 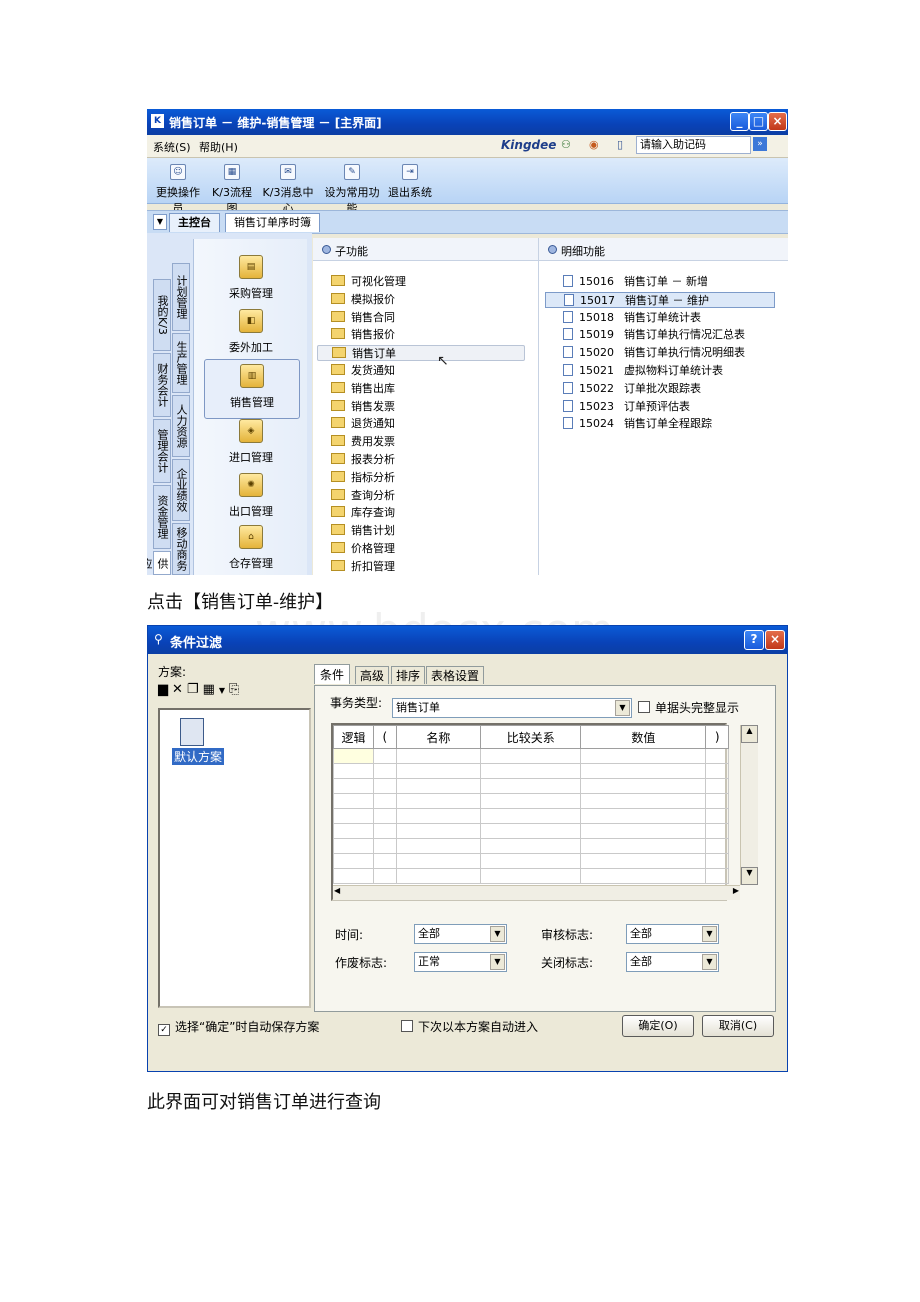 I want to click on ok-button: 确定(O), so click(x=658, y=1026).